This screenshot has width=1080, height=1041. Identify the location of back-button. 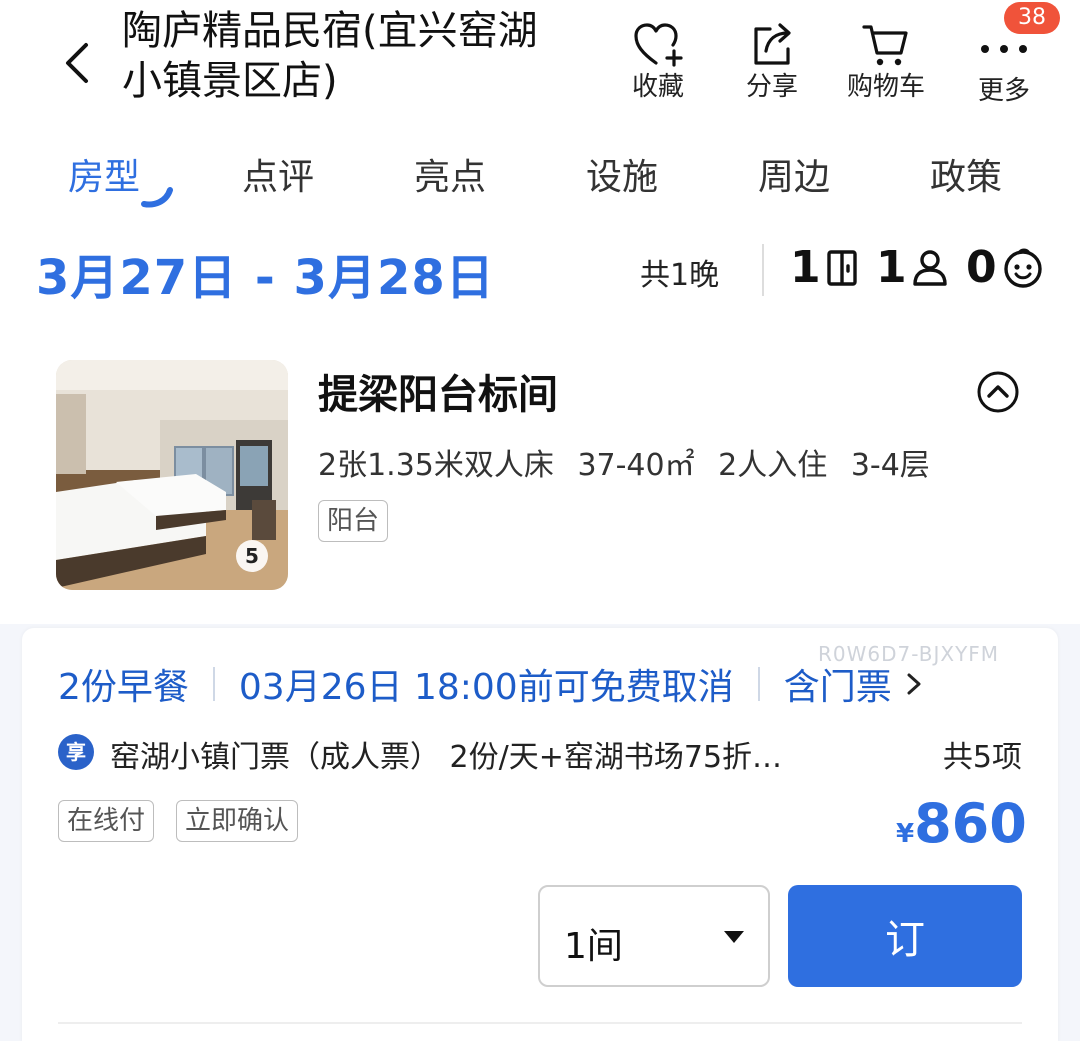
(77, 63).